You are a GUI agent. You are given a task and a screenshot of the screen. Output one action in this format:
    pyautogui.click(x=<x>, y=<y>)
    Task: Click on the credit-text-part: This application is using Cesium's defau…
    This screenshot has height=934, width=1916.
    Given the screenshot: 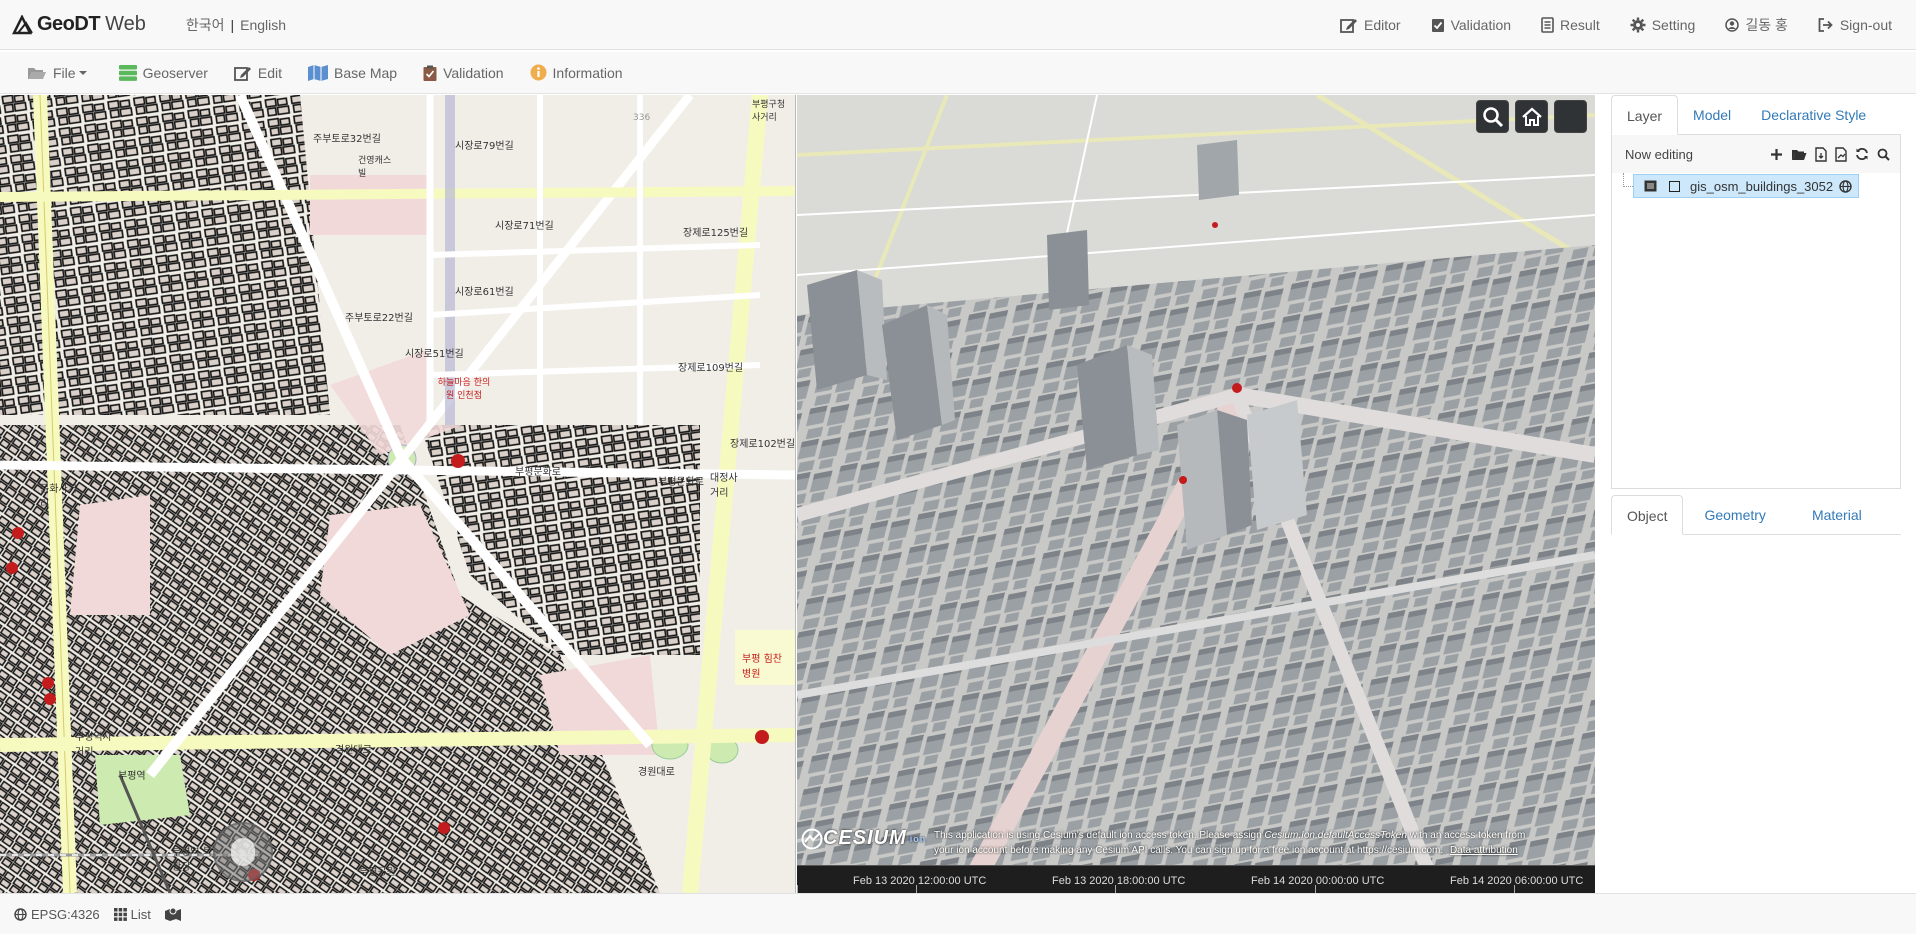 What is the action you would take?
    pyautogui.click(x=1099, y=835)
    